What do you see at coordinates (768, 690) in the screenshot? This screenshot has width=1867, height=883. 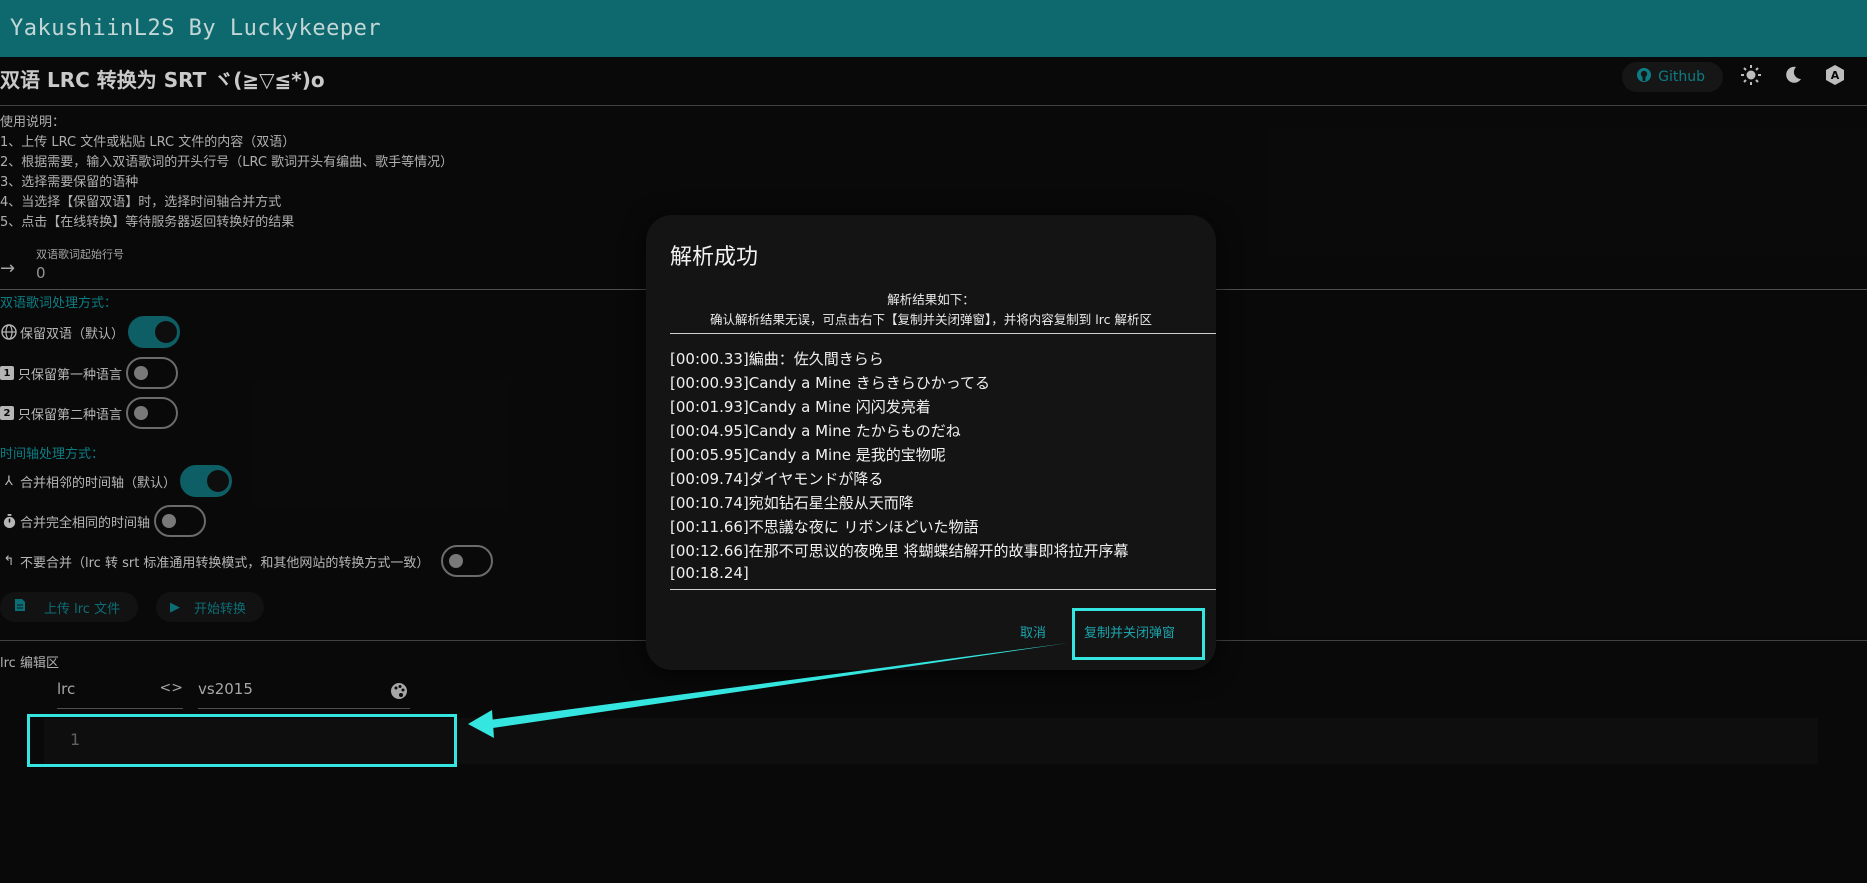 I see `annotation-arrow` at bounding box center [768, 690].